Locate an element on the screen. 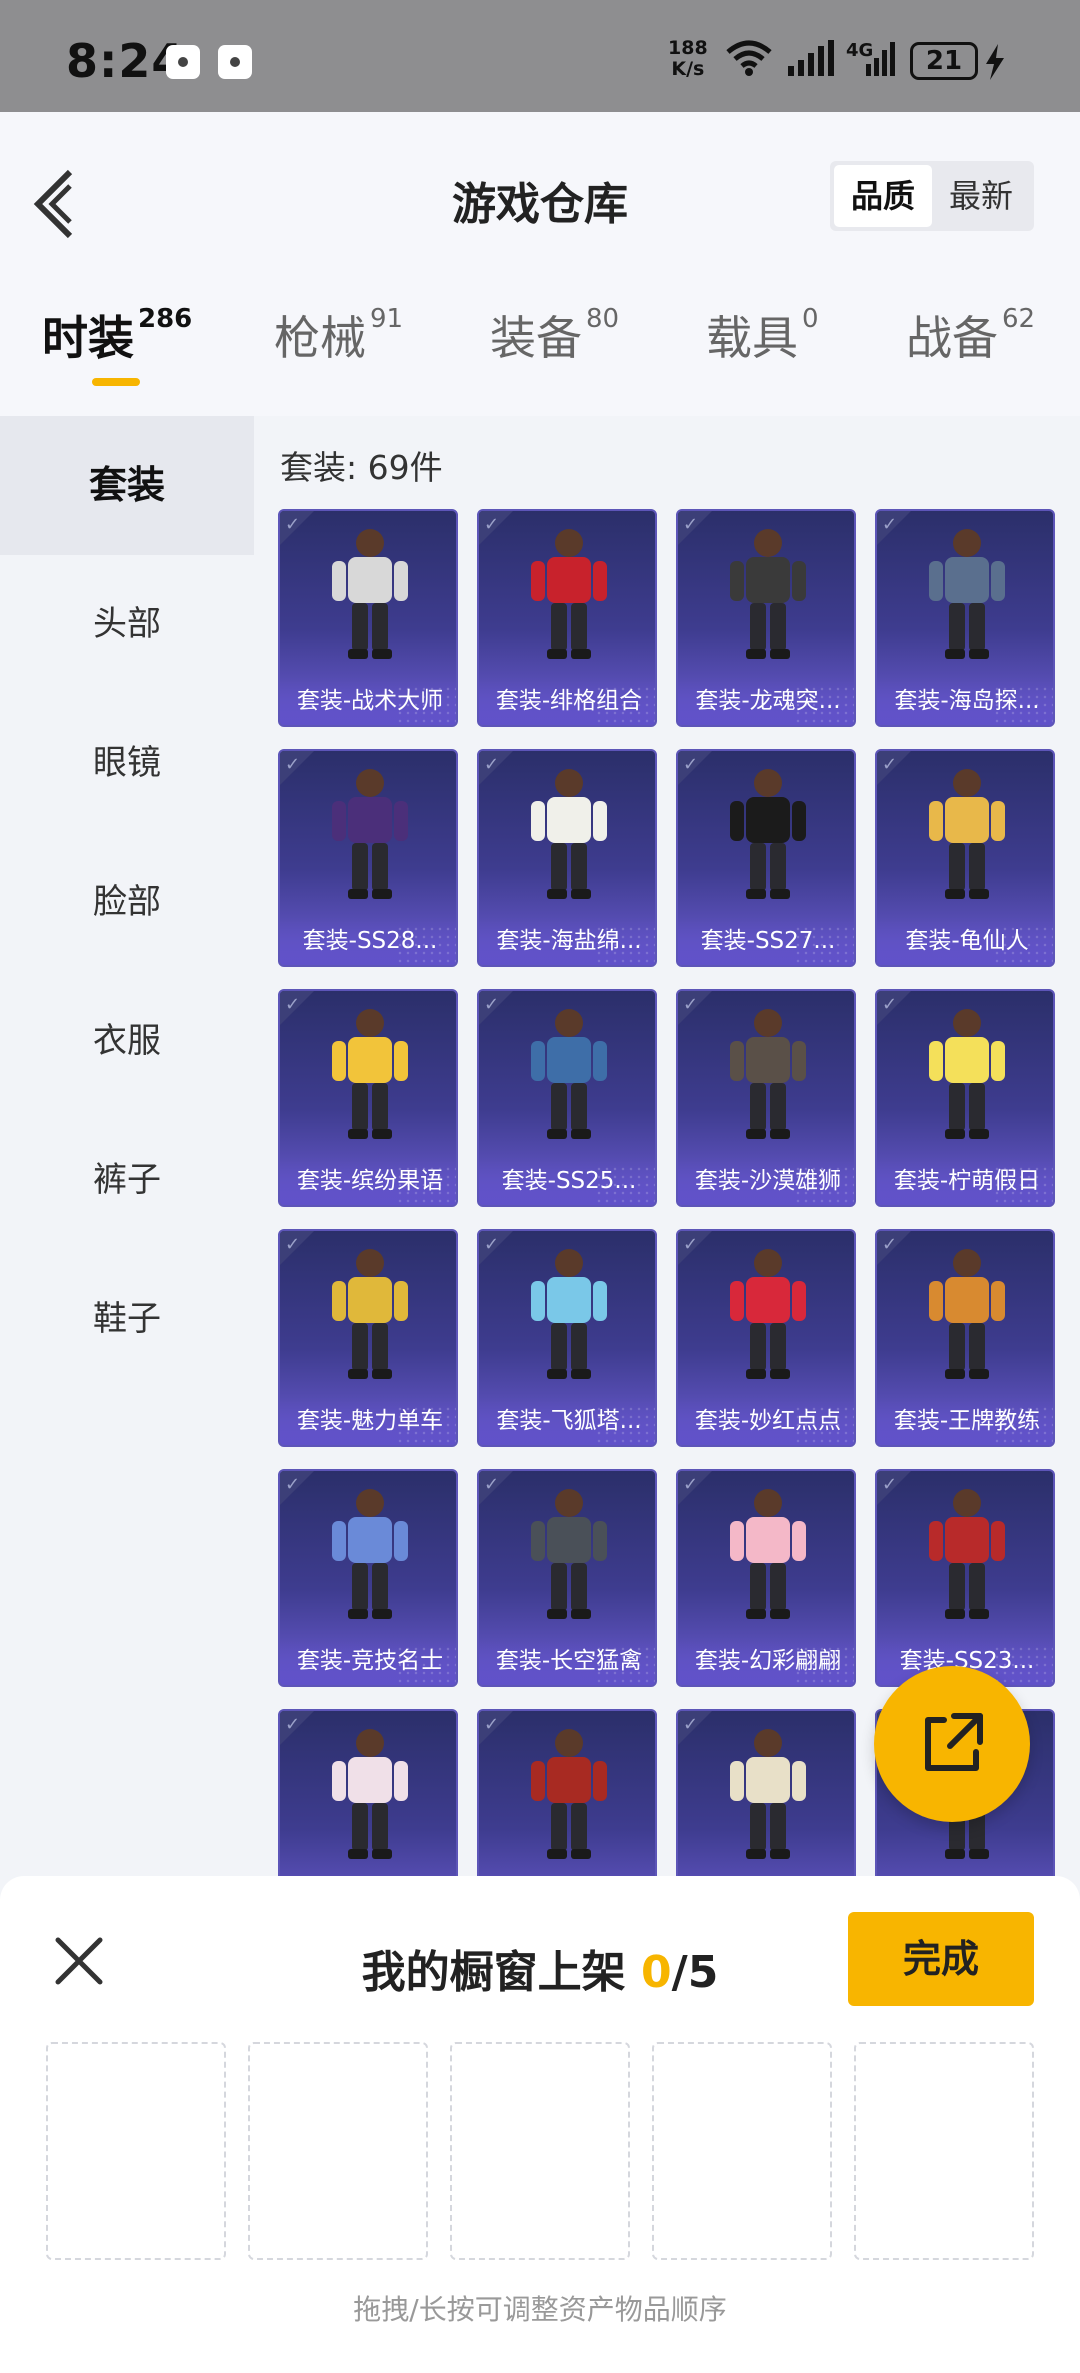 The image size is (1080, 2373). item-card: ✓ 套装-缤纷果语 is located at coordinates (368, 1098).